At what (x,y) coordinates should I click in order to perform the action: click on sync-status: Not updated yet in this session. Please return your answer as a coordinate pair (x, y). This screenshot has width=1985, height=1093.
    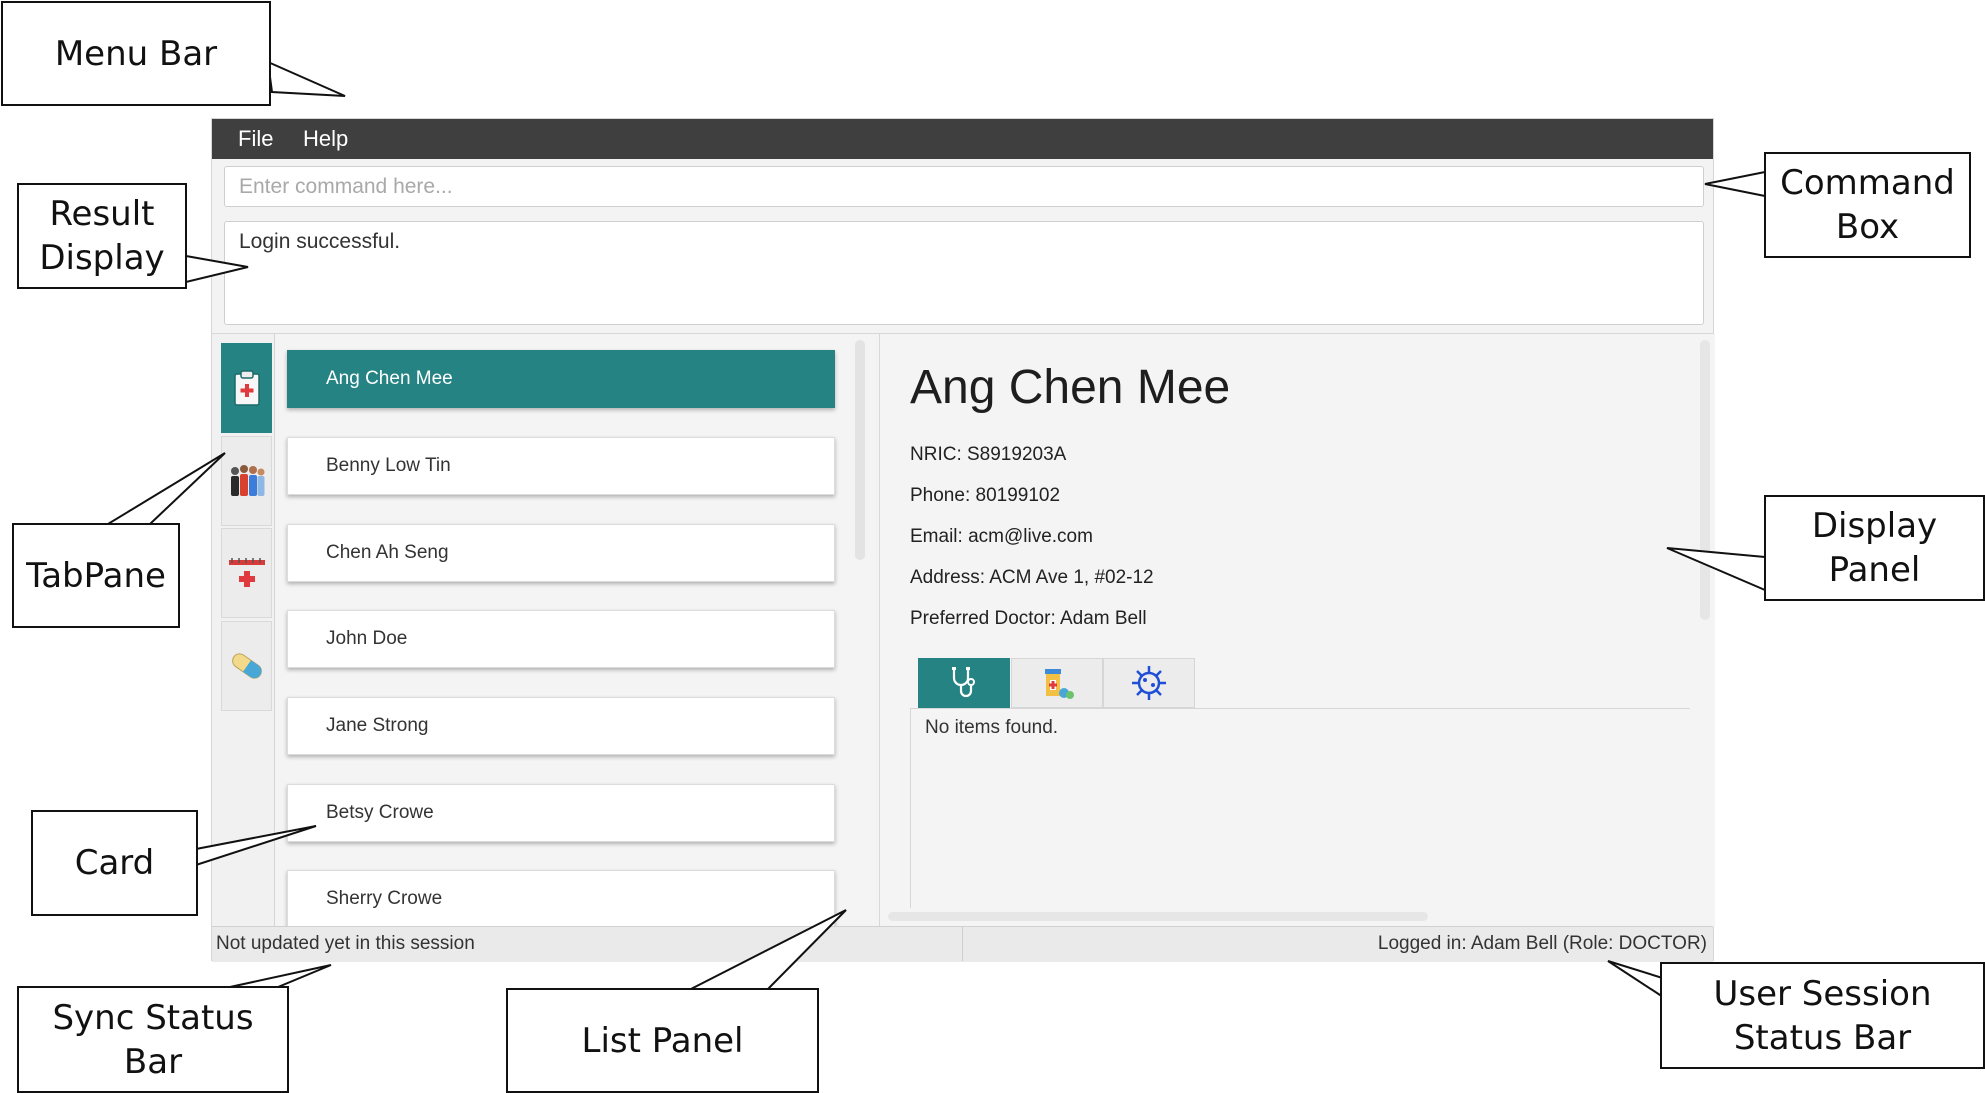
    Looking at the image, I should click on (345, 943).